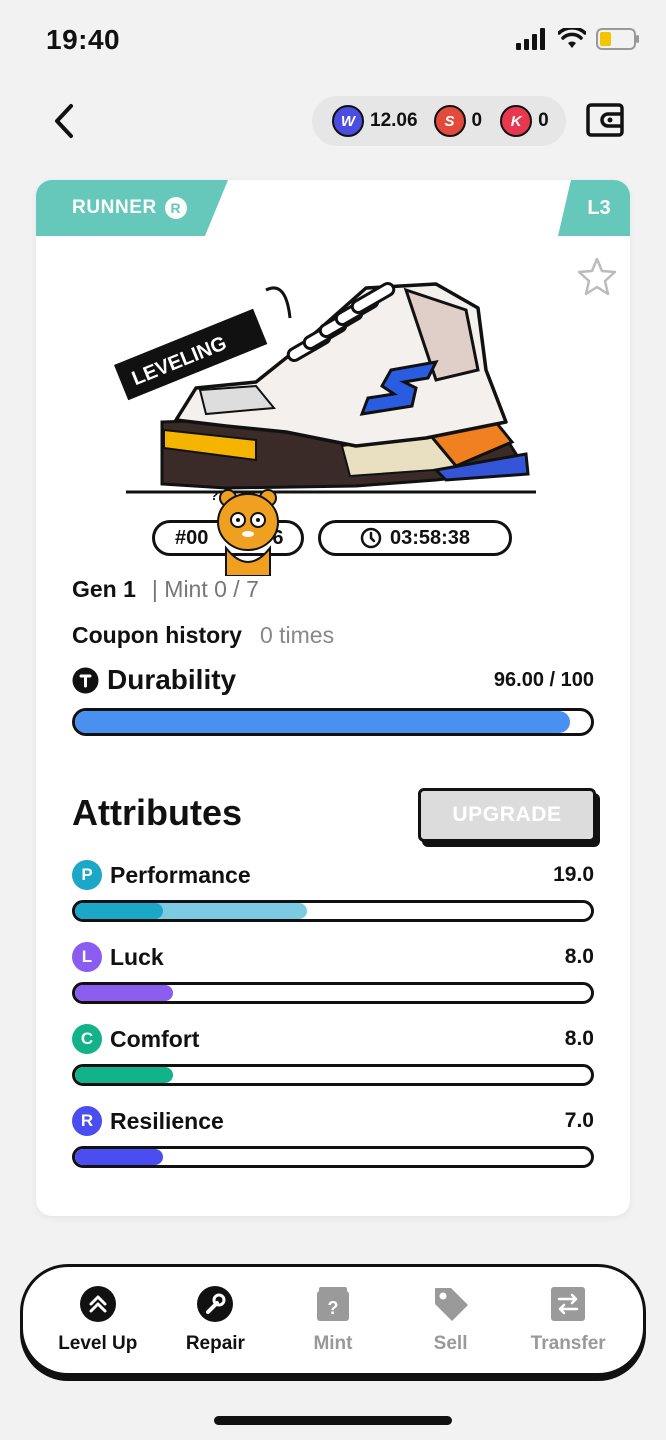 This screenshot has width=666, height=1440. What do you see at coordinates (516, 121) in the screenshot?
I see `k-coin-icon: K` at bounding box center [516, 121].